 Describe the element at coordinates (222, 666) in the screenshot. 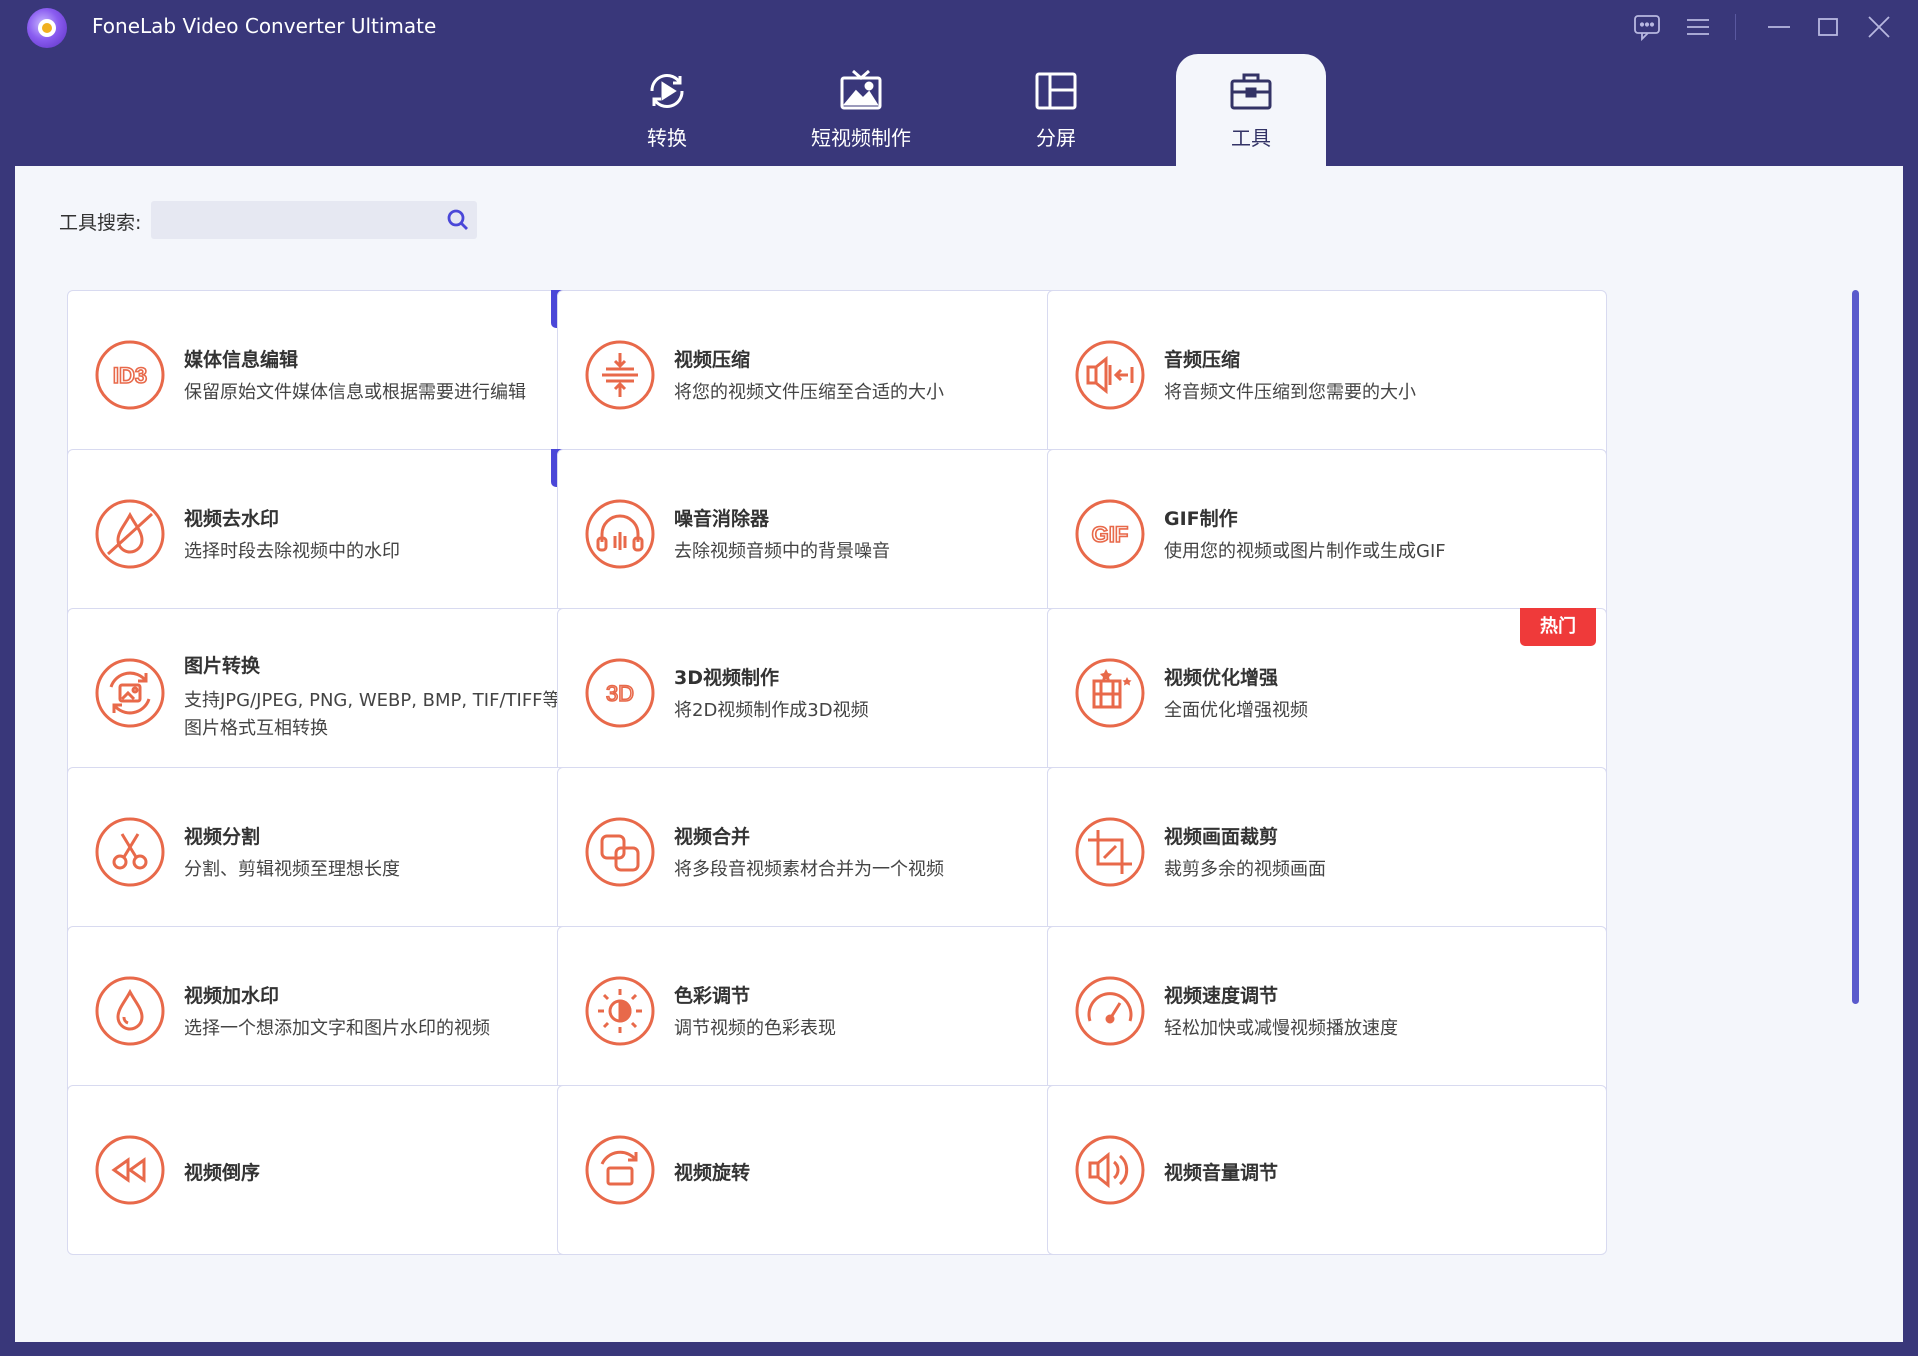

I see `tool-title: 图片转换` at that location.